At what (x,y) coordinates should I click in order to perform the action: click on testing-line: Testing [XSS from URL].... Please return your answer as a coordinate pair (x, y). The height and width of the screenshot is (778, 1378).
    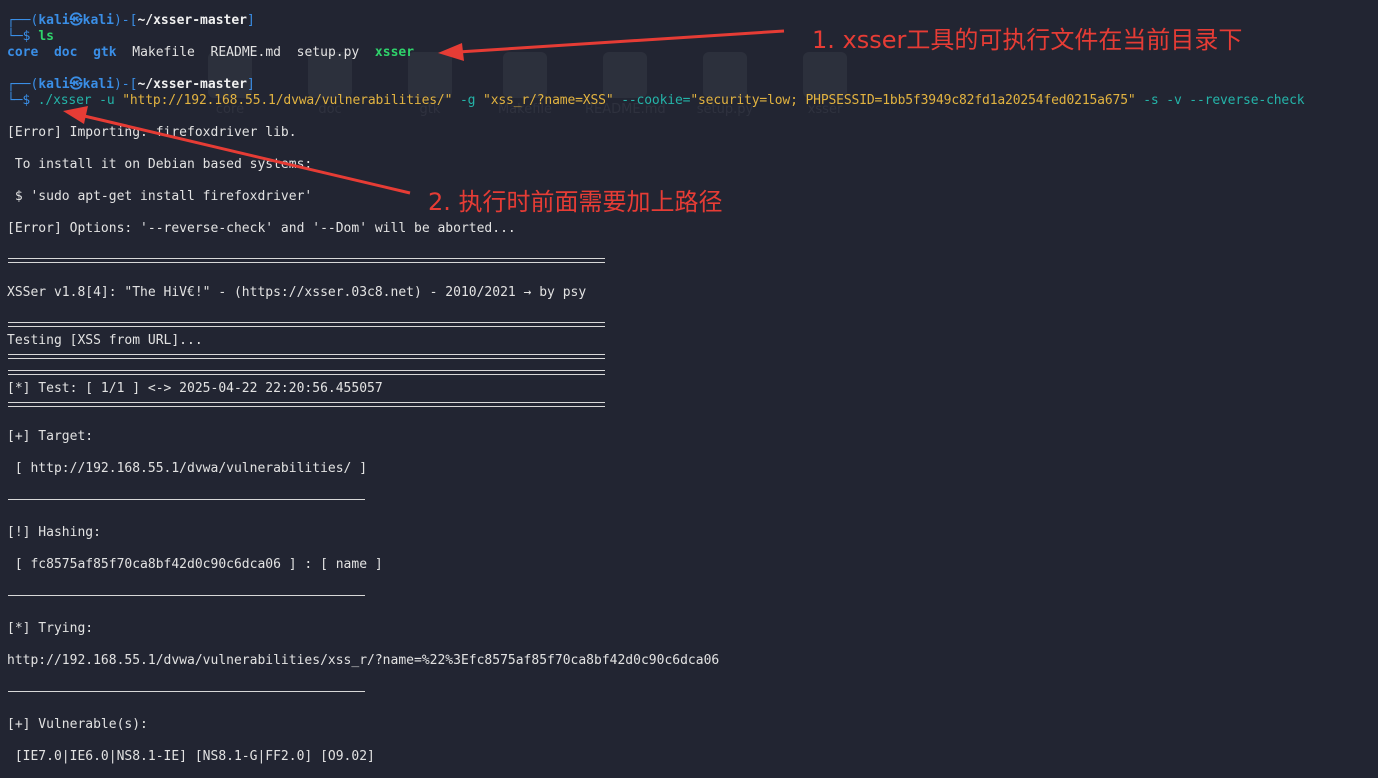
    Looking at the image, I should click on (105, 340).